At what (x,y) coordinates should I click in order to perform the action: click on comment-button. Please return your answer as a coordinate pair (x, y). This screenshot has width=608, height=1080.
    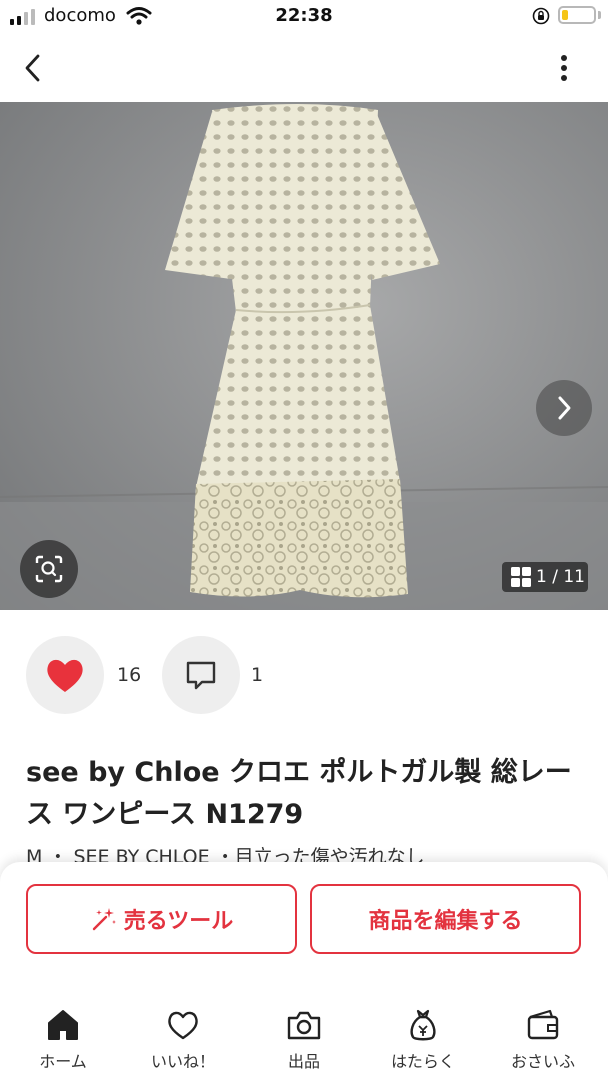
    Looking at the image, I should click on (201, 675).